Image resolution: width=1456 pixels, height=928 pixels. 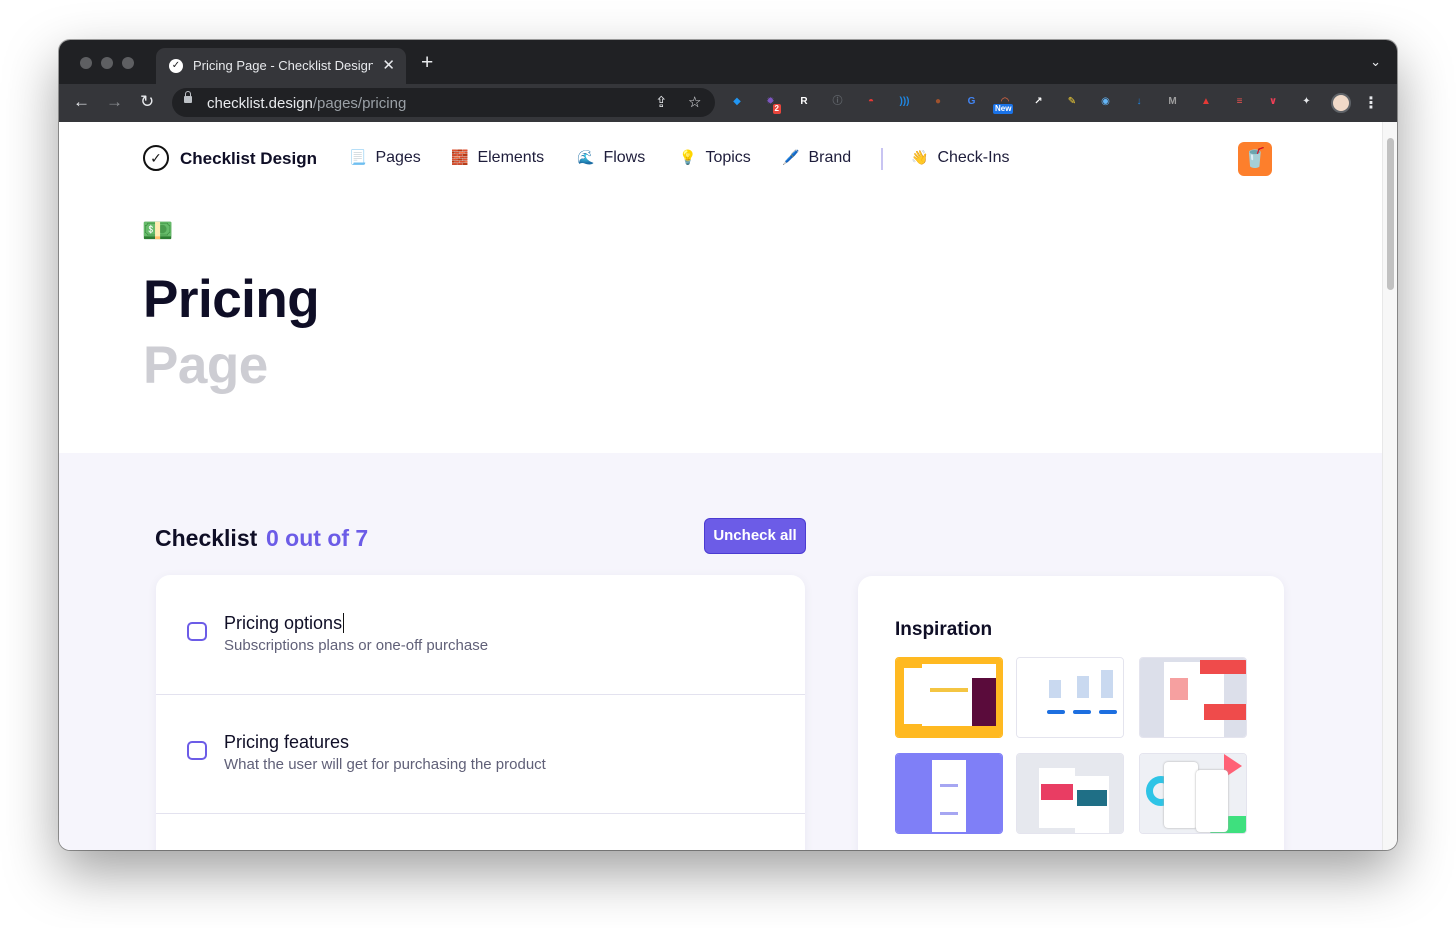 What do you see at coordinates (427, 62) in the screenshot?
I see `new-tab-icon: +` at bounding box center [427, 62].